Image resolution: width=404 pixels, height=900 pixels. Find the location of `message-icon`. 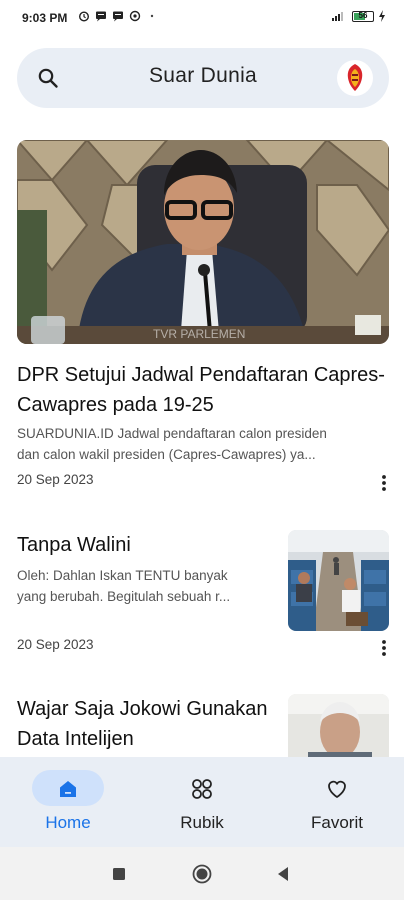

message-icon is located at coordinates (101, 16).